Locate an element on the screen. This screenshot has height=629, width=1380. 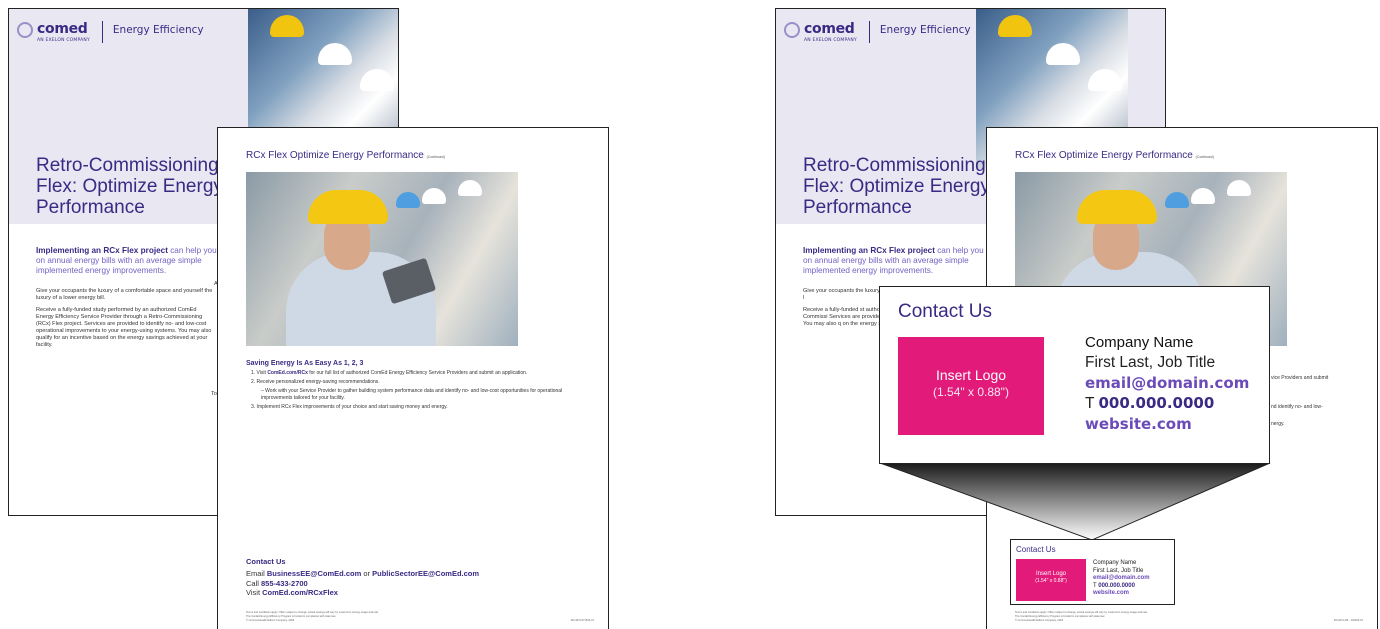
person-title: First Last, Job Title is located at coordinates (1150, 362).